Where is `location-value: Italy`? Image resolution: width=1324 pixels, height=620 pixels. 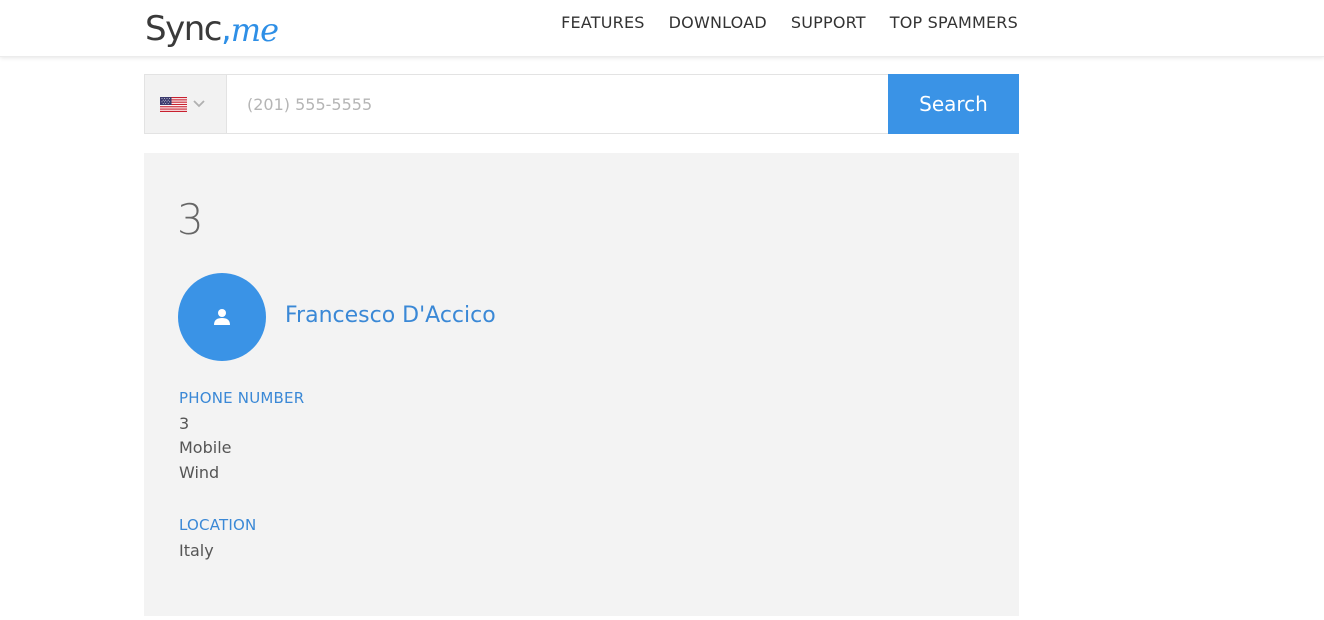
location-value: Italy is located at coordinates (196, 550).